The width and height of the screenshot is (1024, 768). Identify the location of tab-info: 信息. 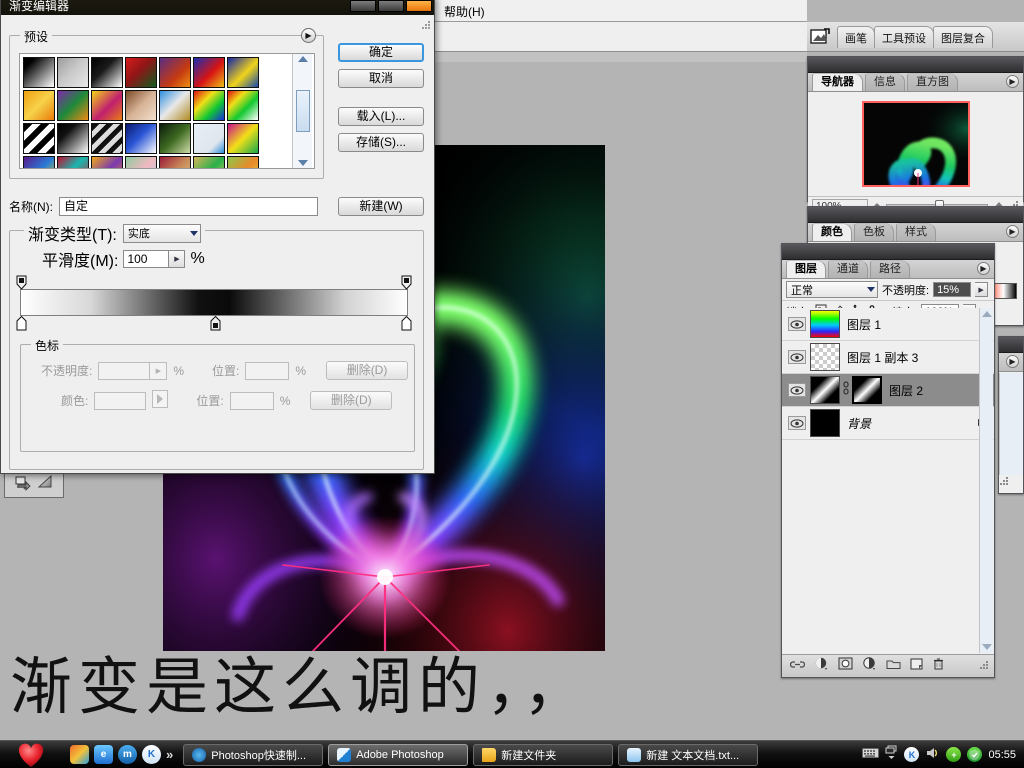
(885, 82).